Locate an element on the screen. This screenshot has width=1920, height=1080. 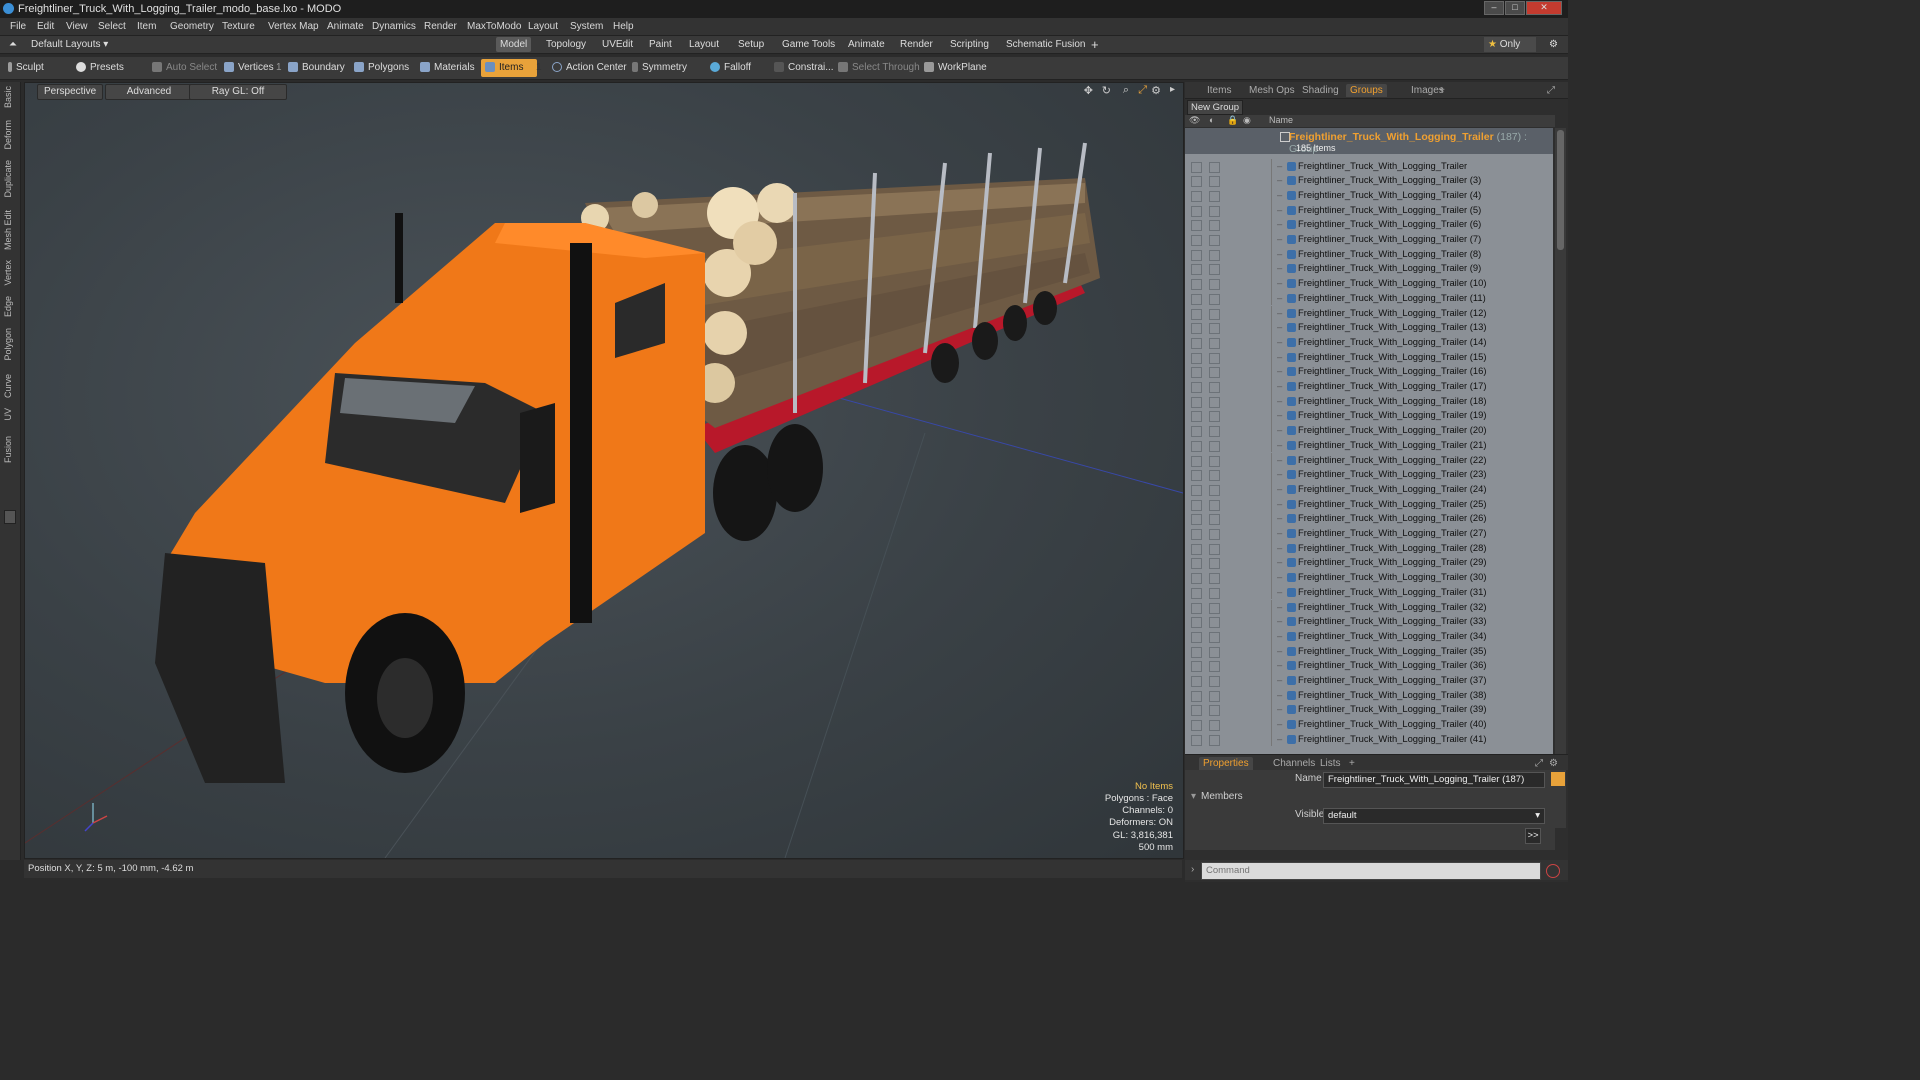
menu-file: File is located at coordinates (18, 26).